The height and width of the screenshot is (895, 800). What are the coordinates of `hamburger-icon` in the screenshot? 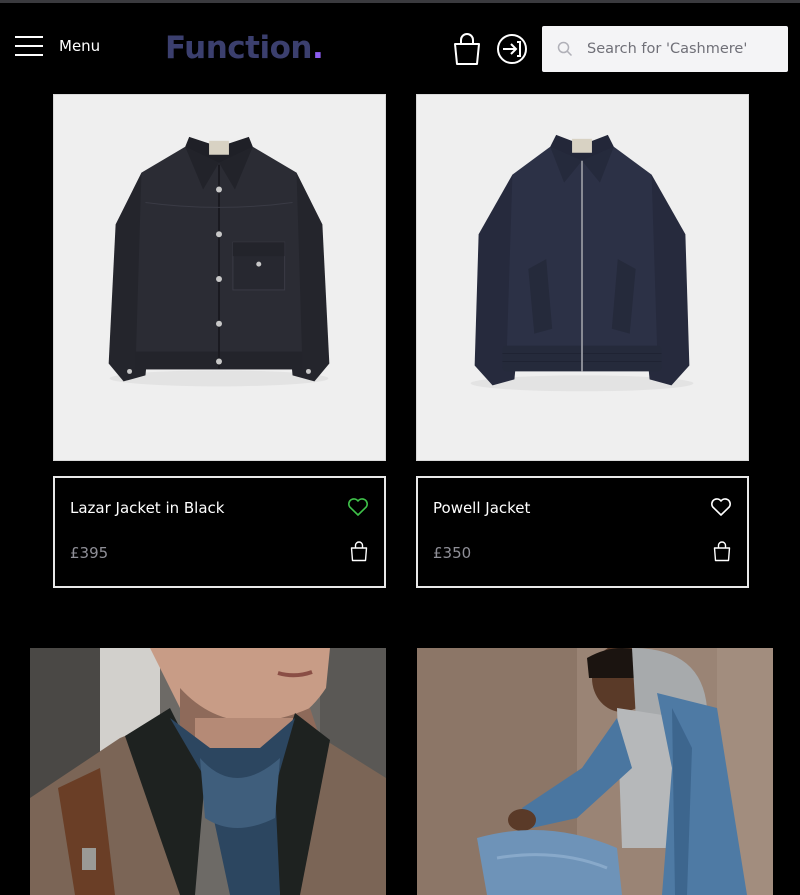 It's located at (29, 46).